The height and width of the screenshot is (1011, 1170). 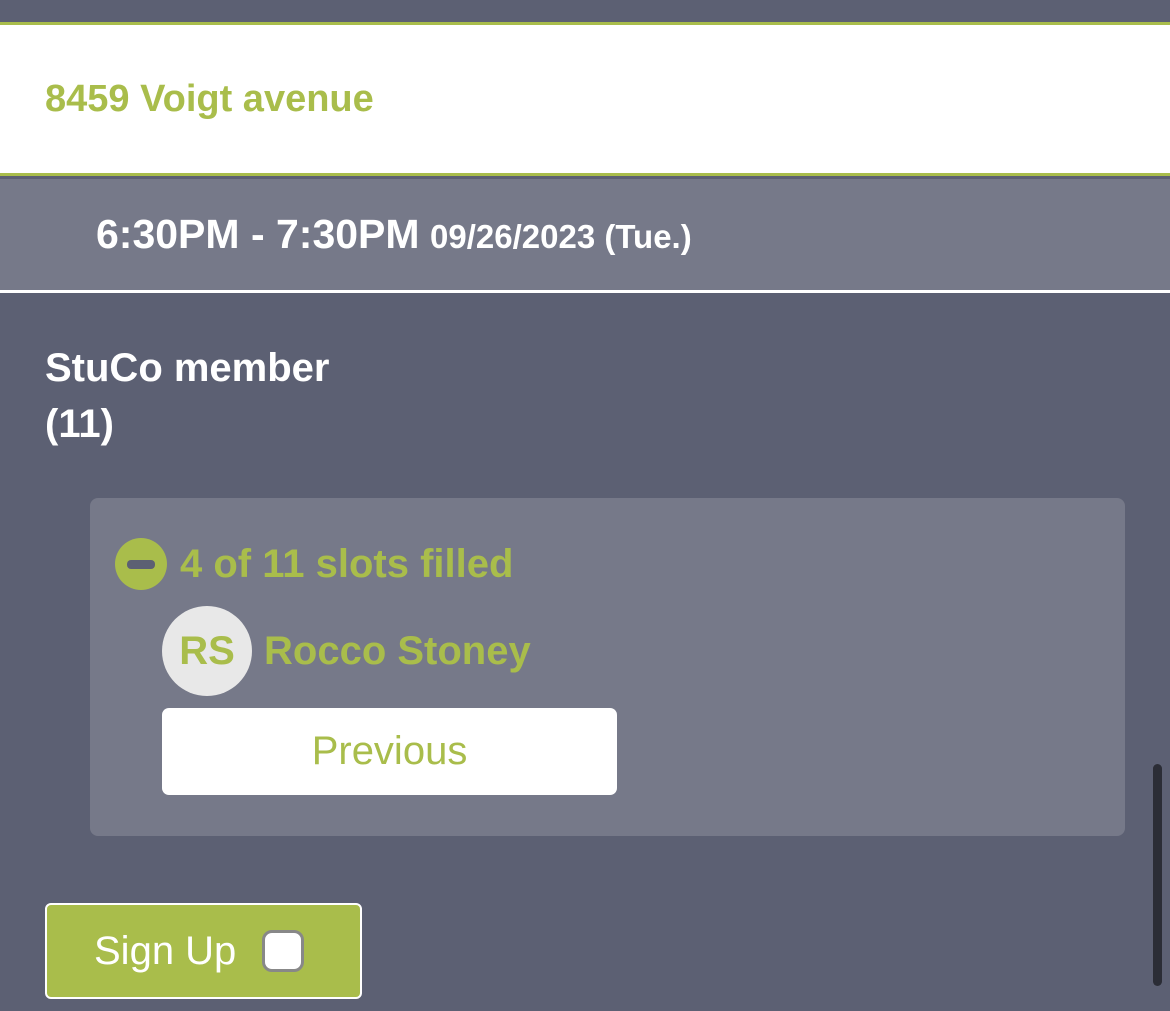 What do you see at coordinates (207, 651) in the screenshot?
I see `avatar: RS` at bounding box center [207, 651].